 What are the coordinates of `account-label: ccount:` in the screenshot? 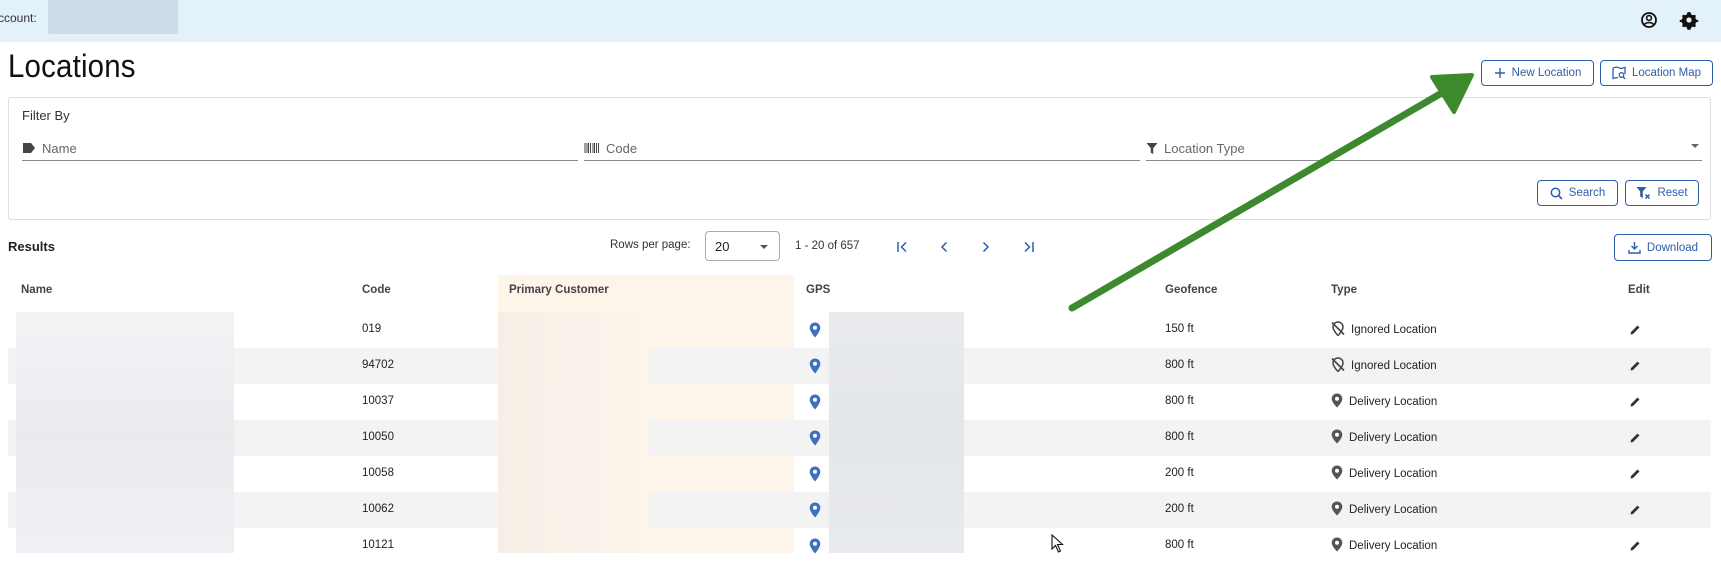 It's located at (18, 18).